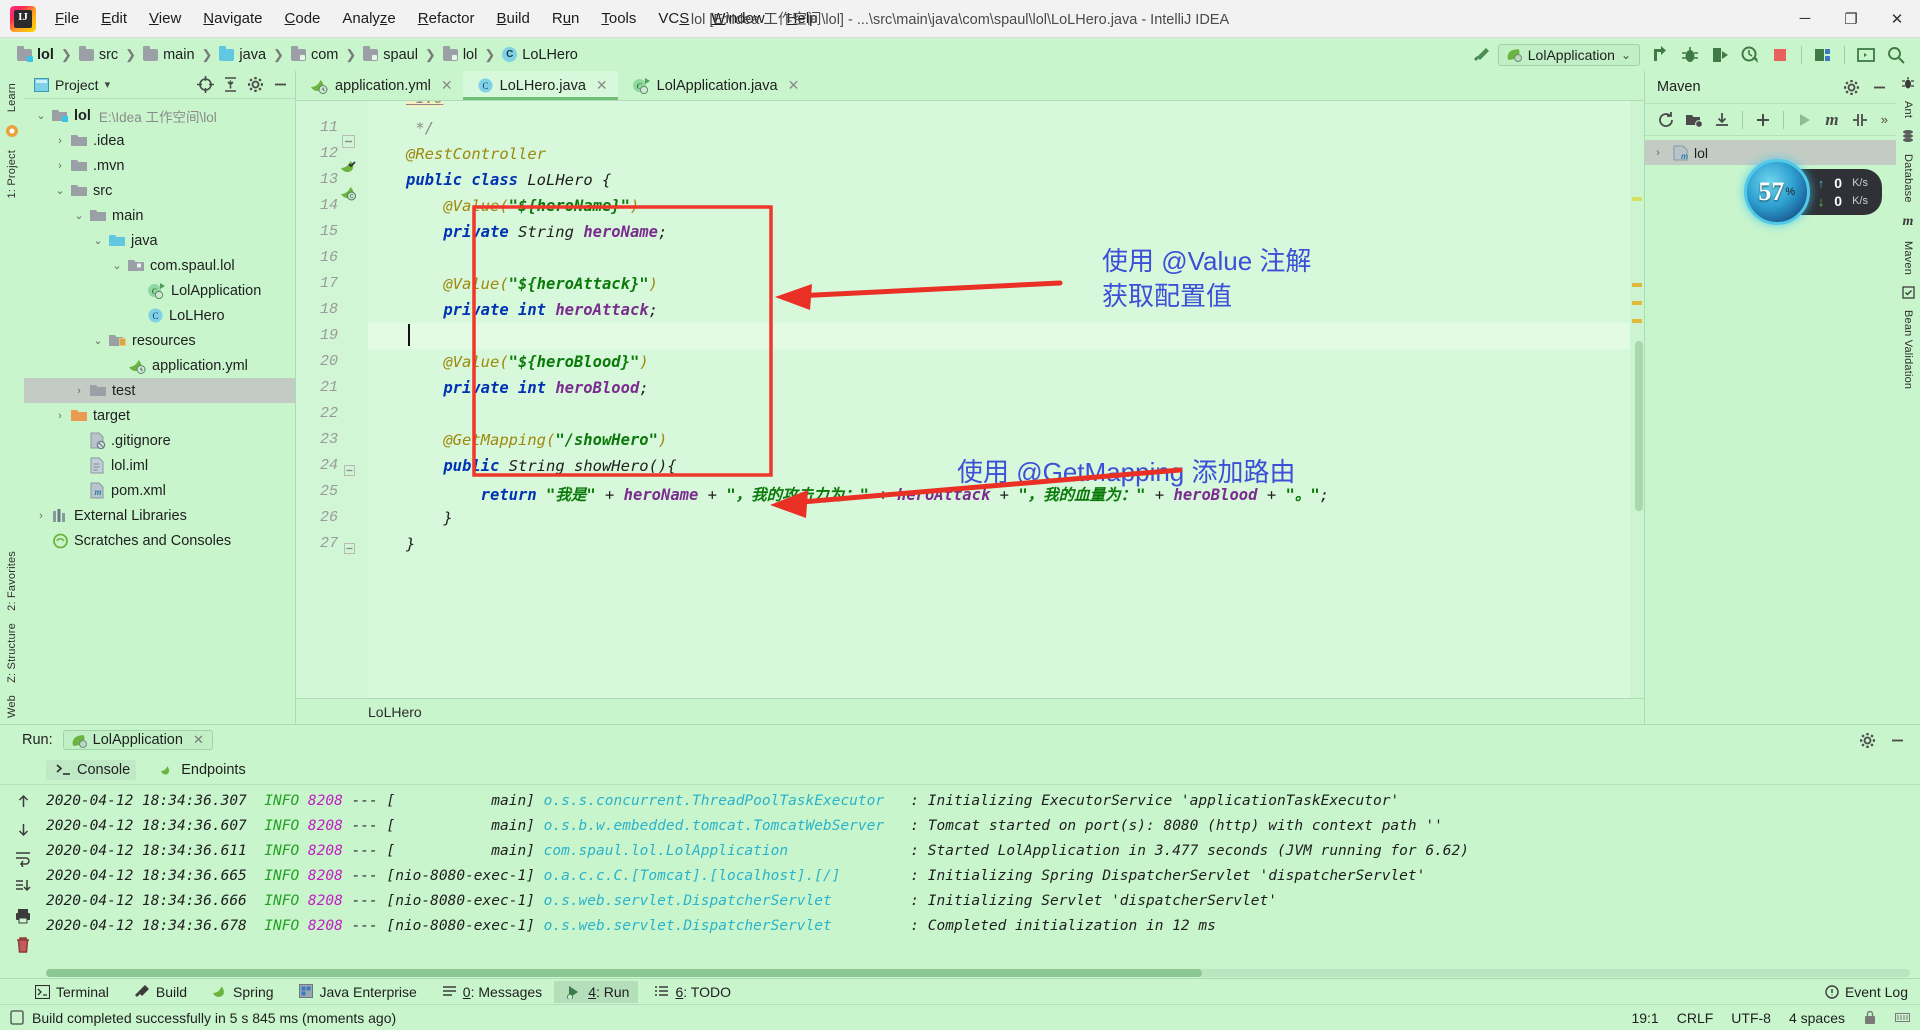 The height and width of the screenshot is (1030, 1920). I want to click on tree-row-pom-xml: m pom.xml, so click(159, 490).